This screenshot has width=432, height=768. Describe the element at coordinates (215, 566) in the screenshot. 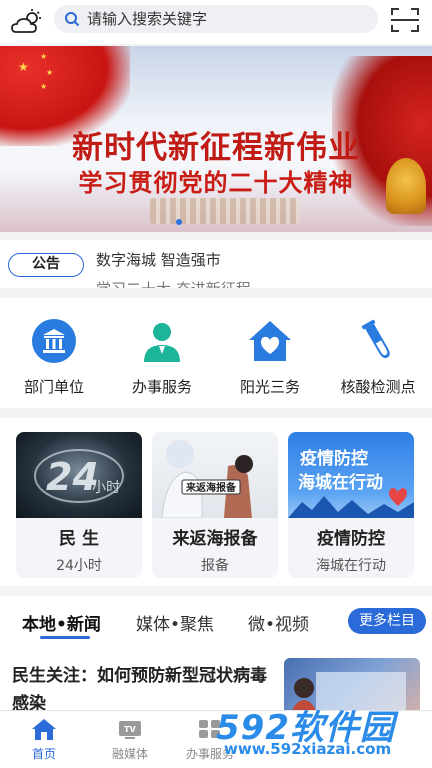

I see `card-subtitle: 报备` at that location.